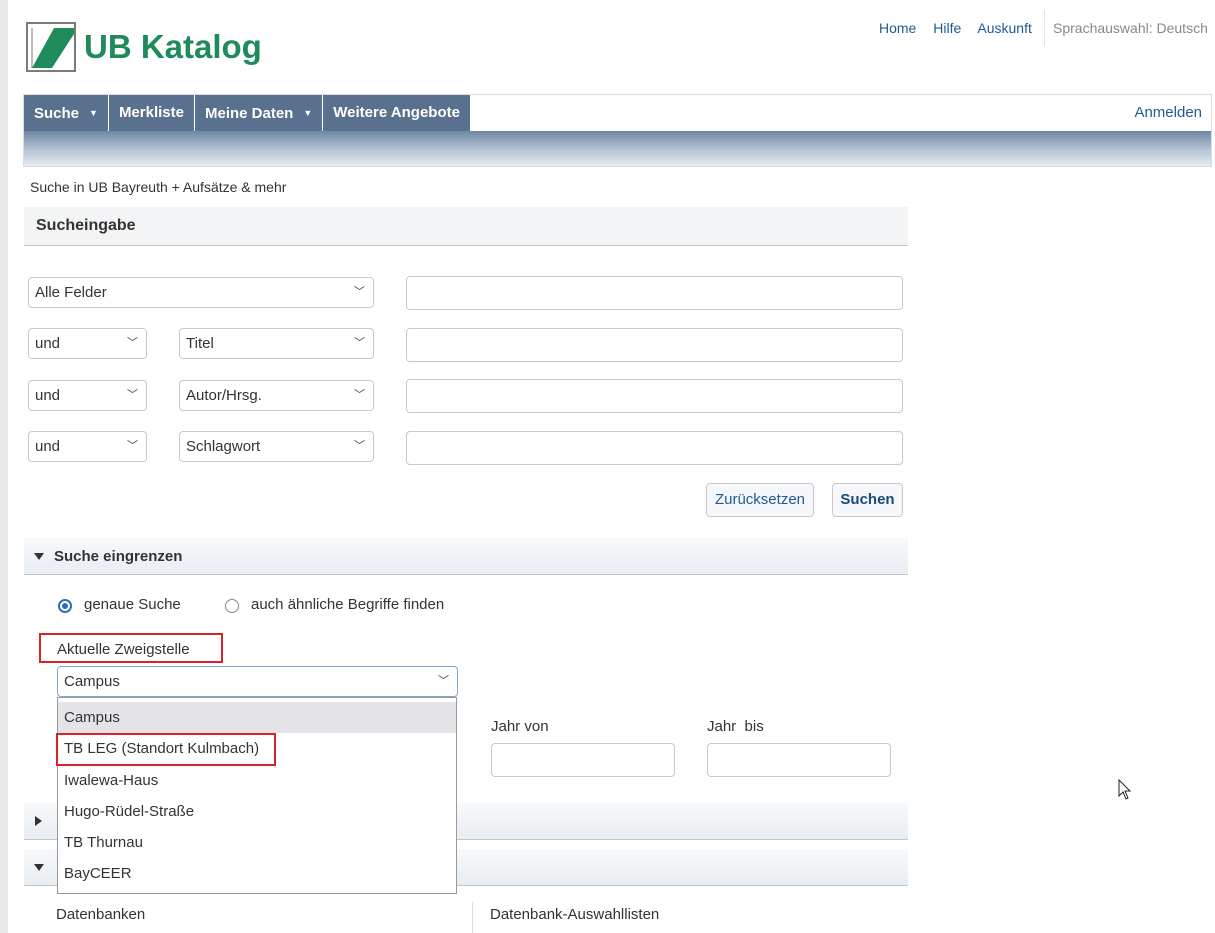  I want to click on section-title: Sucheingabe, so click(86, 225).